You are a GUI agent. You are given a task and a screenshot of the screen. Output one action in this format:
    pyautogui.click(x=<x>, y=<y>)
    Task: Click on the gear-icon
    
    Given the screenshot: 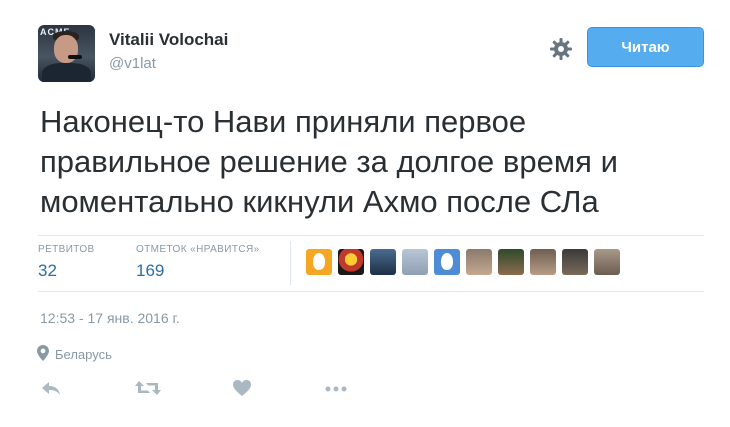 What is the action you would take?
    pyautogui.click(x=561, y=49)
    